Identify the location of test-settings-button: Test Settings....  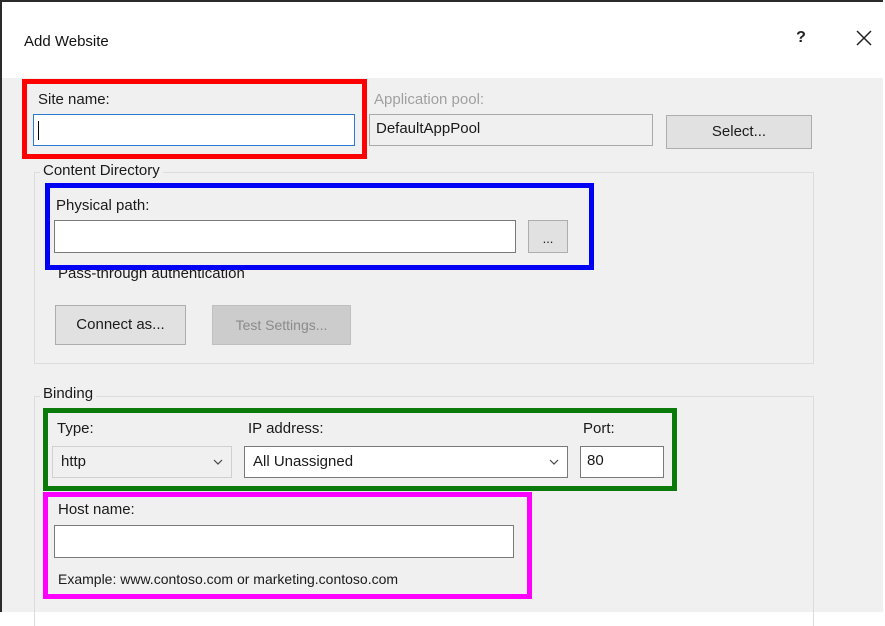
(281, 325).